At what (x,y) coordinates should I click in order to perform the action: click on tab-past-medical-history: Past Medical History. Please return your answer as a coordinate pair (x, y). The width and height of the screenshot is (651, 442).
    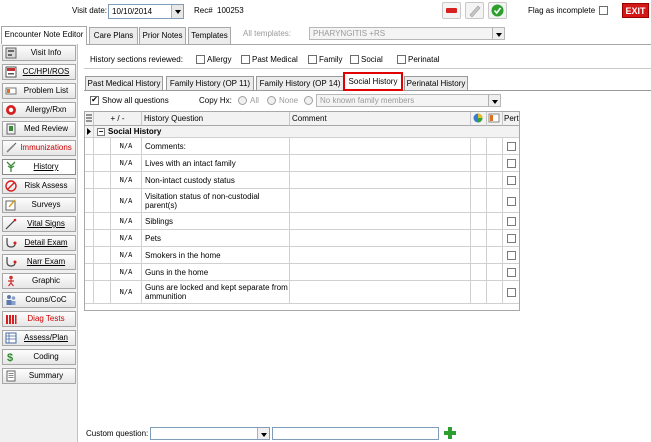
    Looking at the image, I should click on (124, 83).